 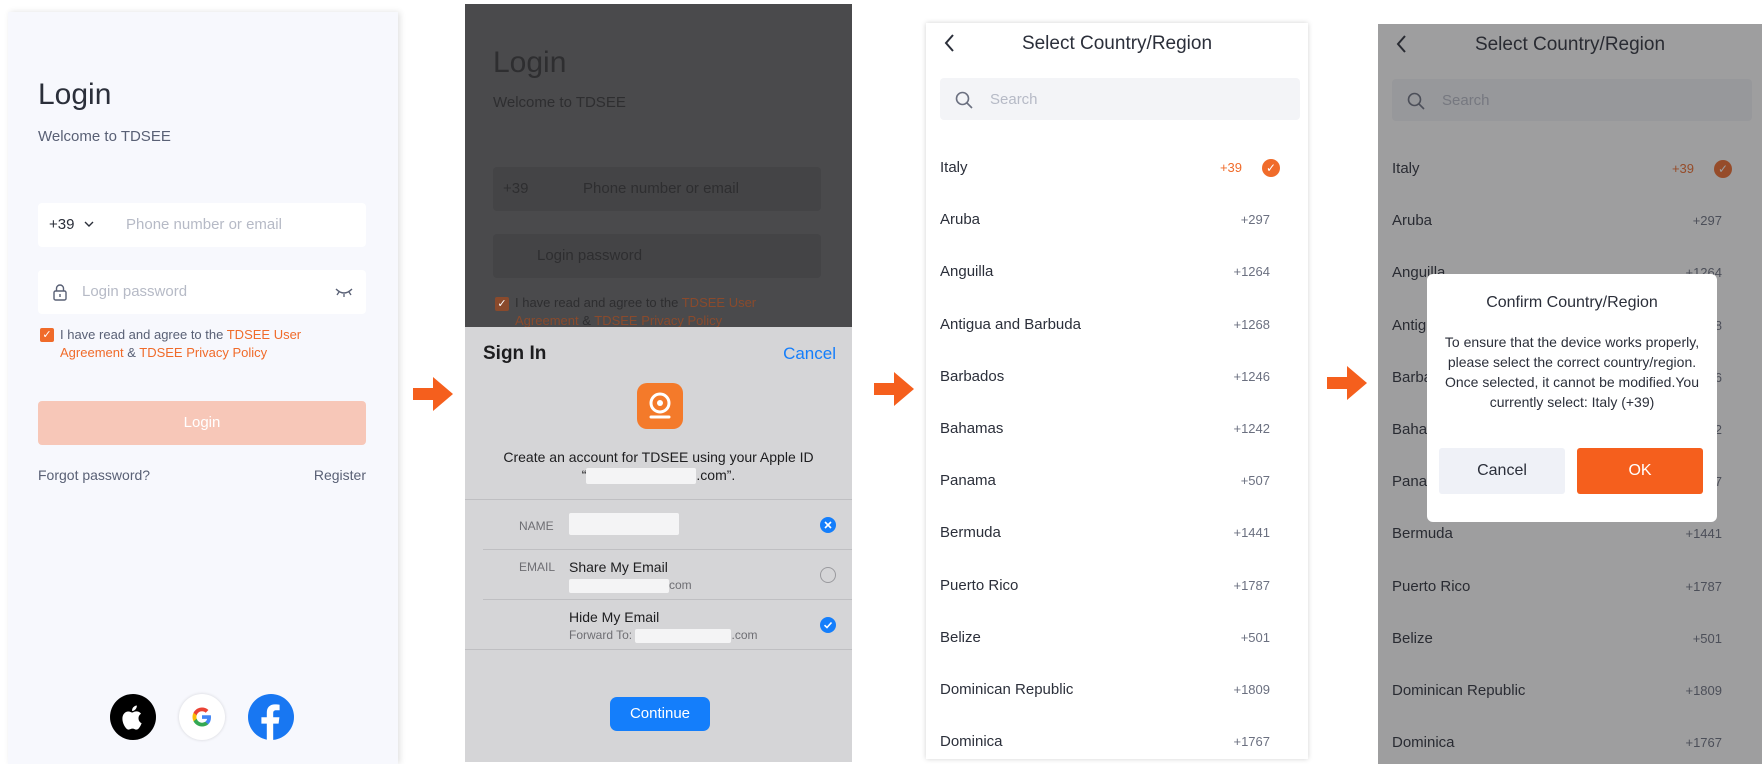 I want to click on country-code-selector: +39, so click(x=72, y=224).